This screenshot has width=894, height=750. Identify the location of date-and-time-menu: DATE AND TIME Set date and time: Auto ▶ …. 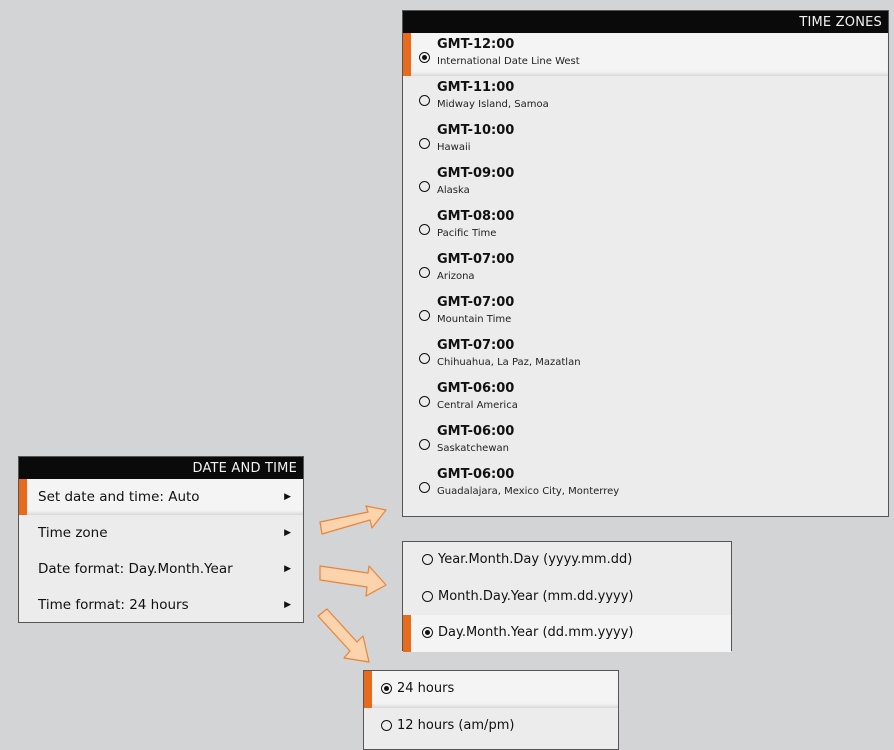
(161, 539).